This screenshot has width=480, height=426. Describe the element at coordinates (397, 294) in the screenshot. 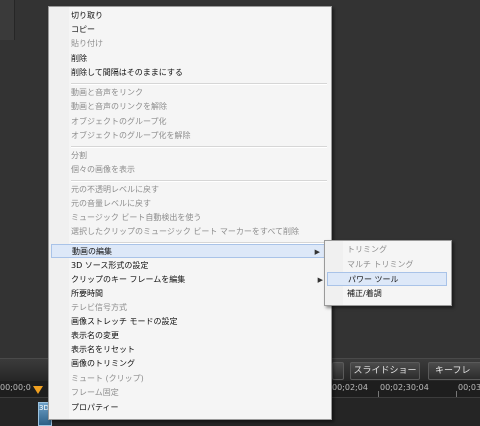

I see `submenu-item-color-correction: 補正/着調` at that location.